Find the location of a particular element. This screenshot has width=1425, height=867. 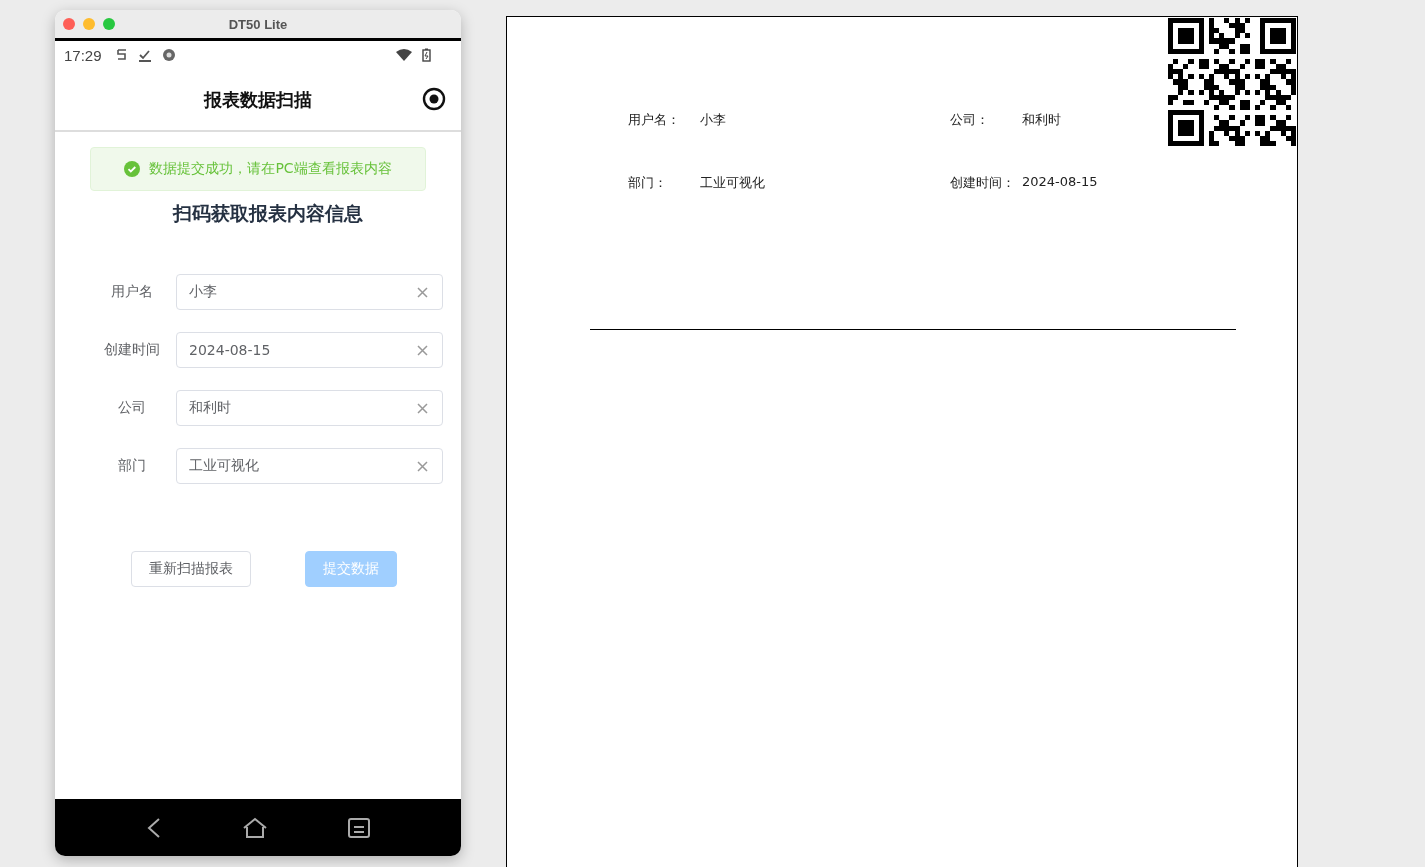

field-label: 公司 is located at coordinates (131, 408).